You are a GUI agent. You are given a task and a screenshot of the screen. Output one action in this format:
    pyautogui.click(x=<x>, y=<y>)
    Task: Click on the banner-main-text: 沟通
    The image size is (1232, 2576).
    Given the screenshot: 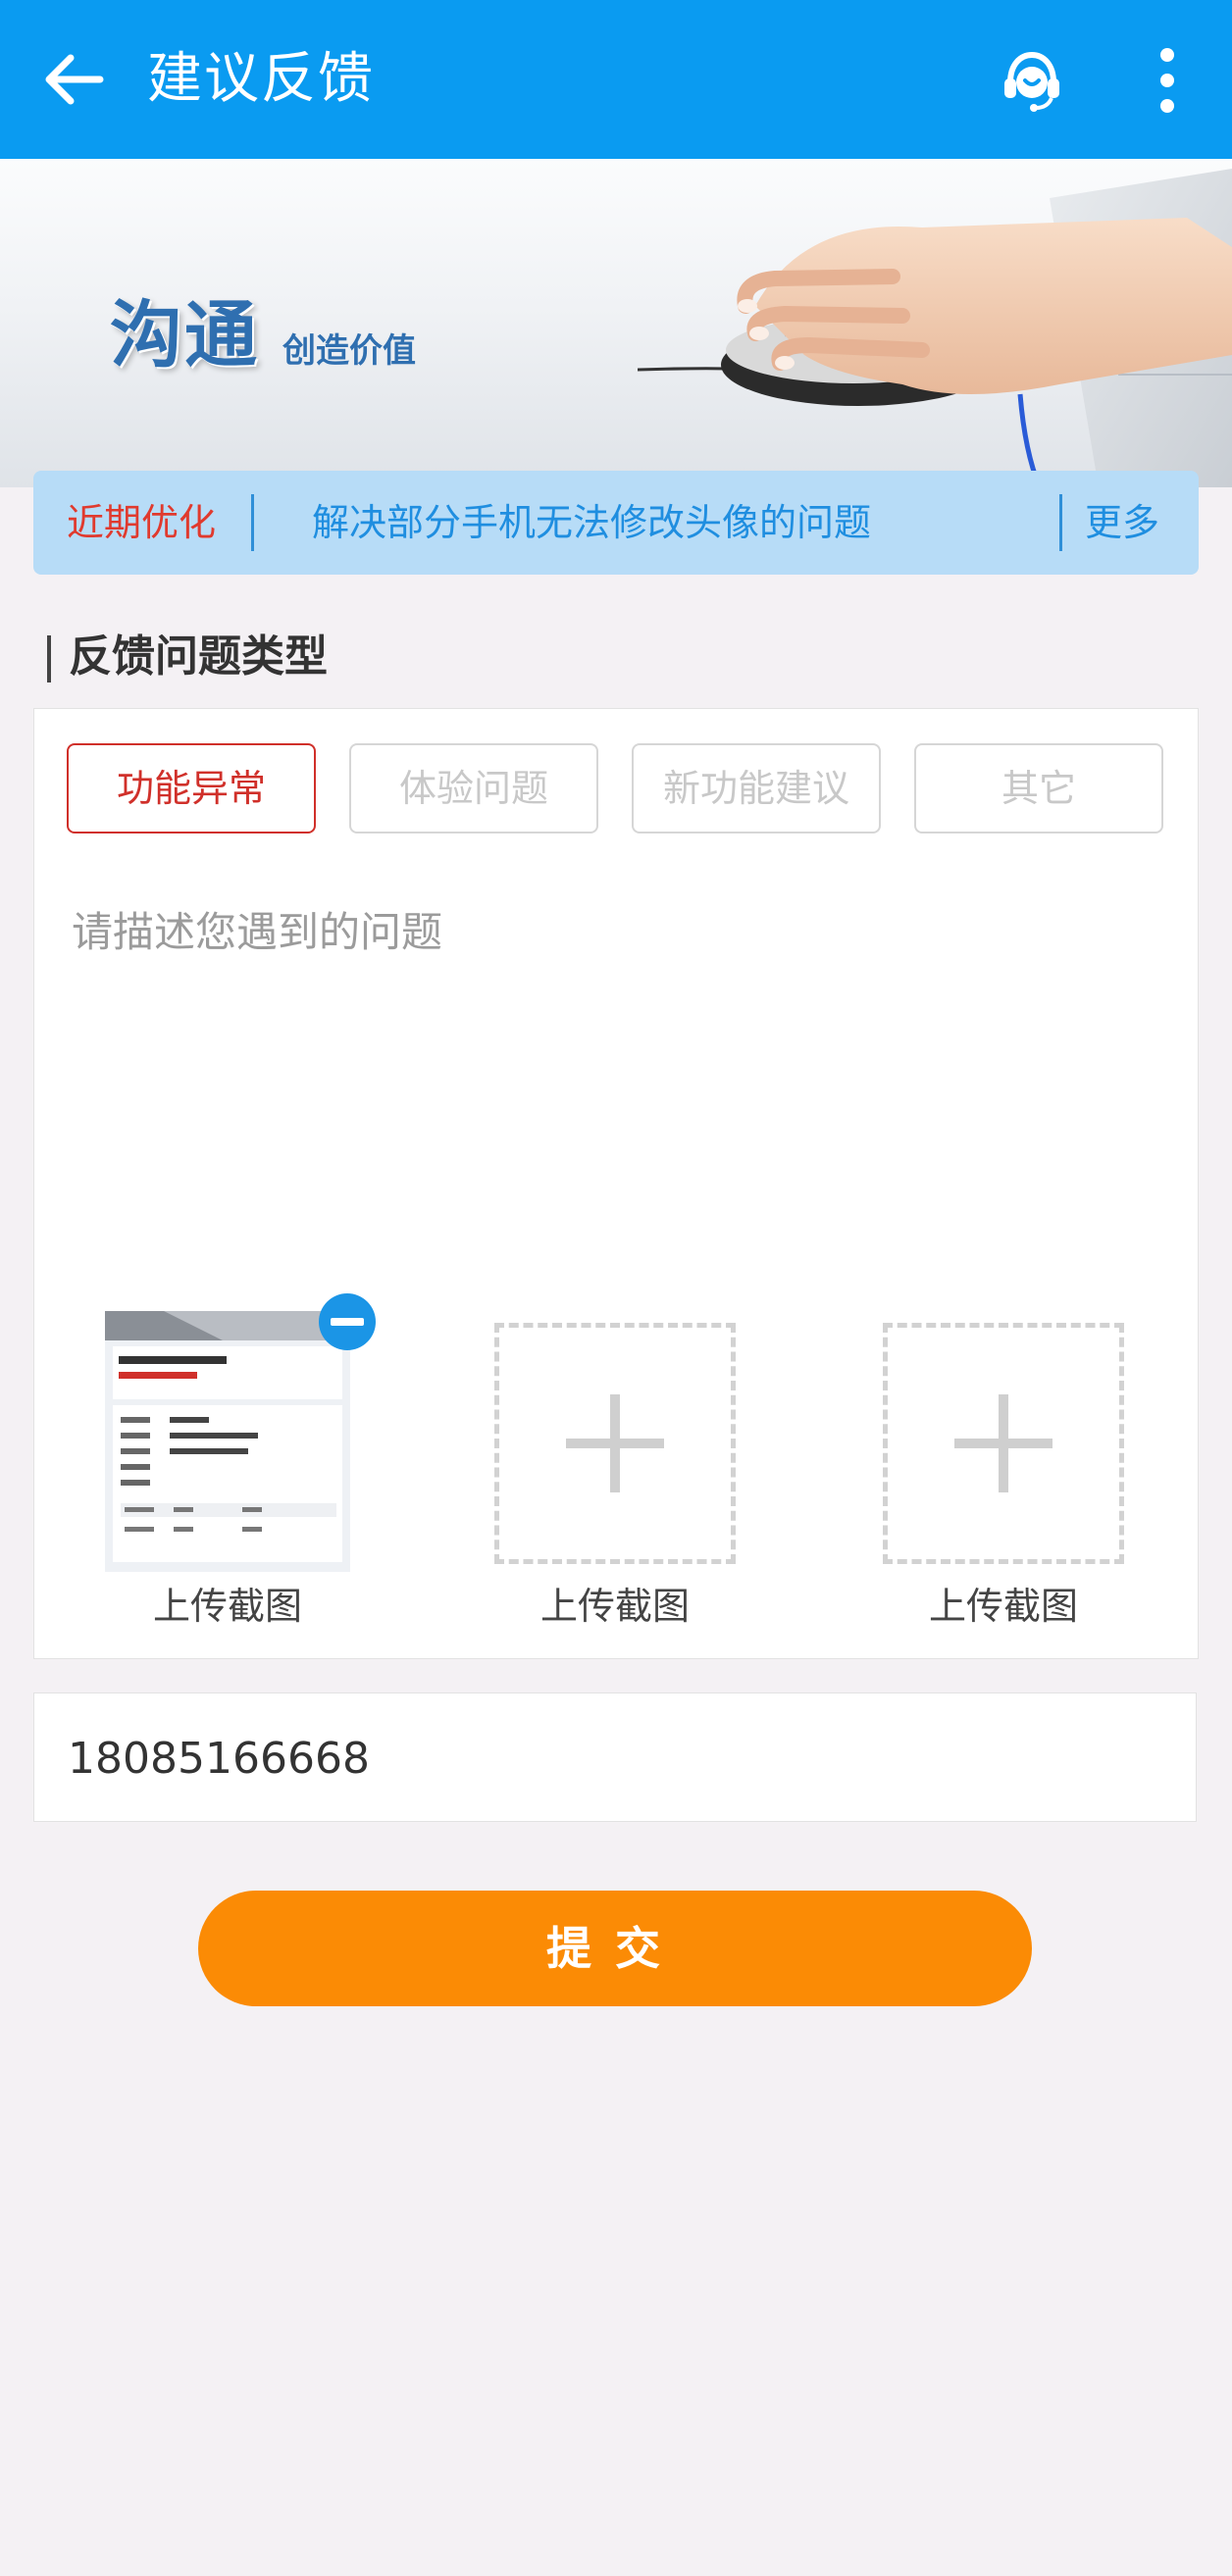 What is the action you would take?
    pyautogui.click(x=184, y=335)
    